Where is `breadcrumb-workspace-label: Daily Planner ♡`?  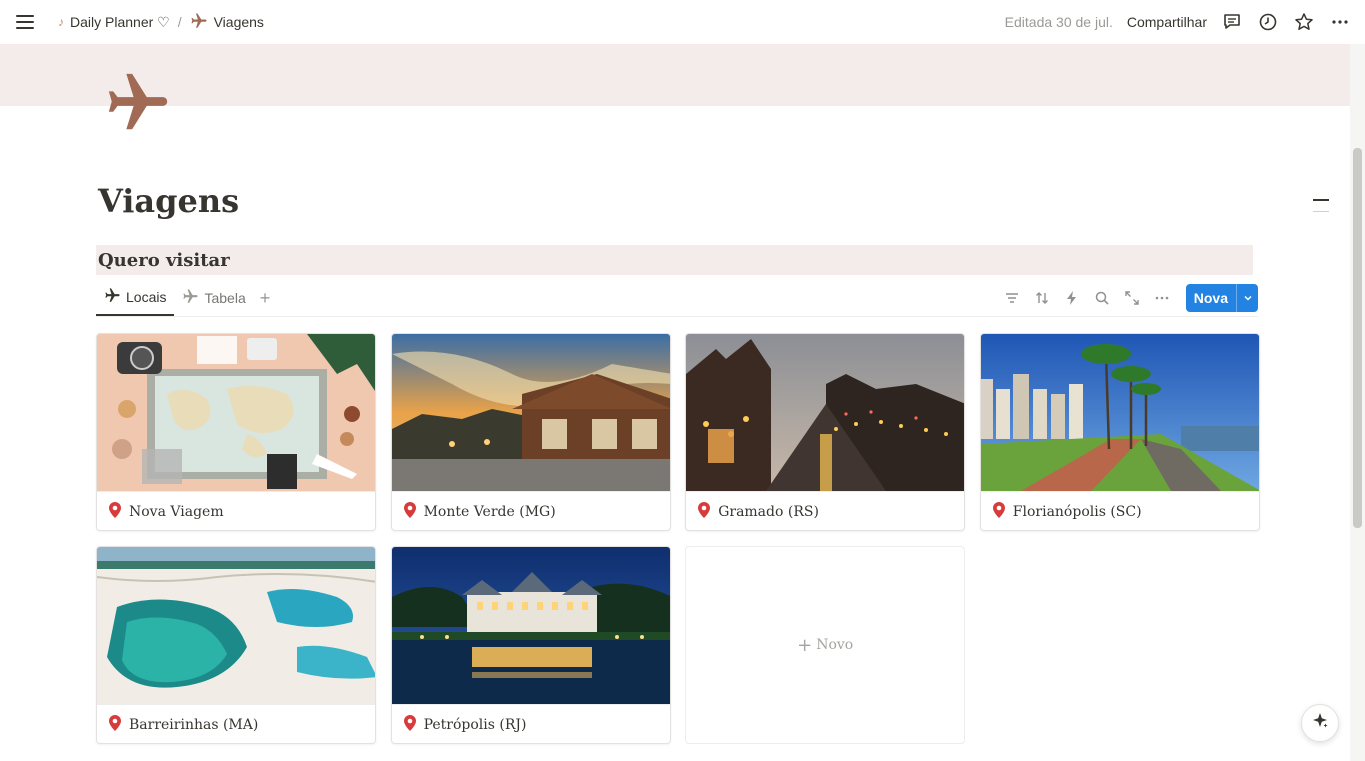 breadcrumb-workspace-label: Daily Planner ♡ is located at coordinates (120, 21).